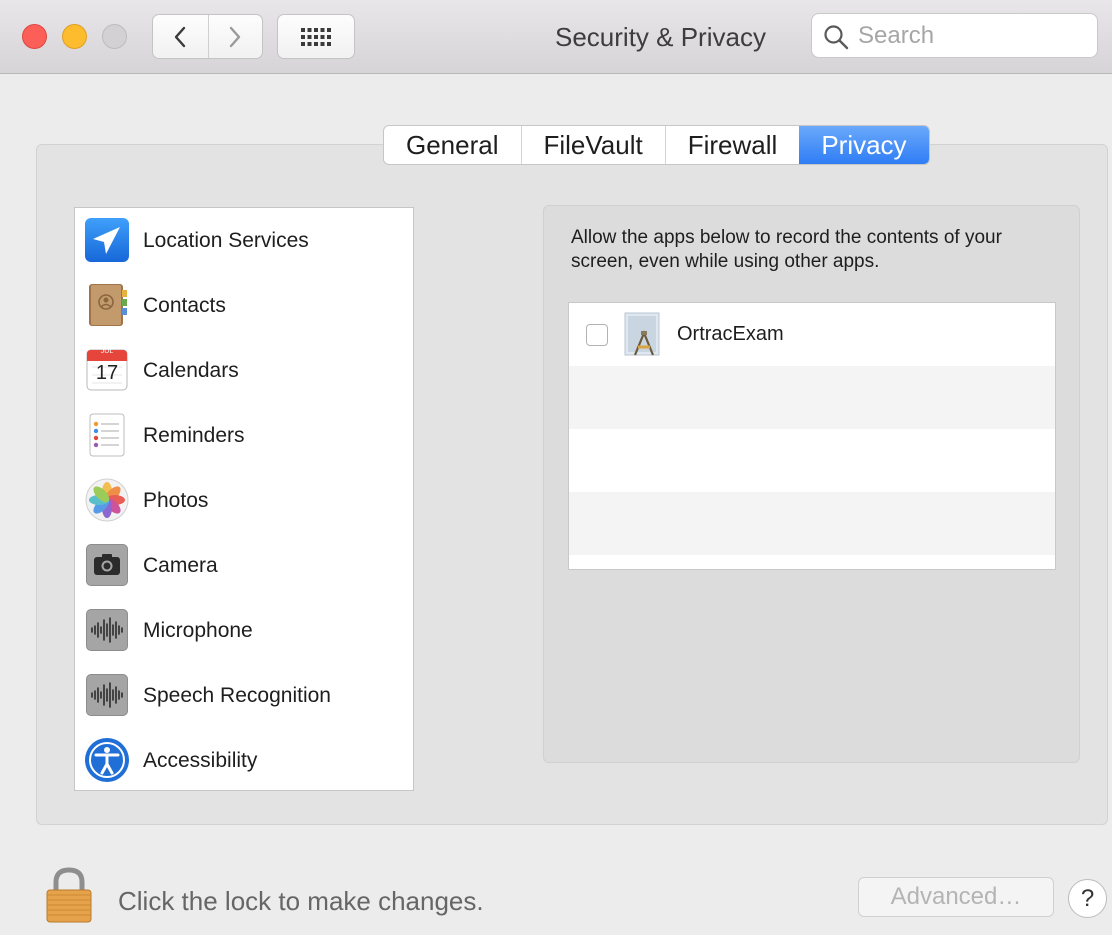 This screenshot has width=1112, height=935. What do you see at coordinates (180, 565) in the screenshot?
I see `sidebar-item-label: Camera` at bounding box center [180, 565].